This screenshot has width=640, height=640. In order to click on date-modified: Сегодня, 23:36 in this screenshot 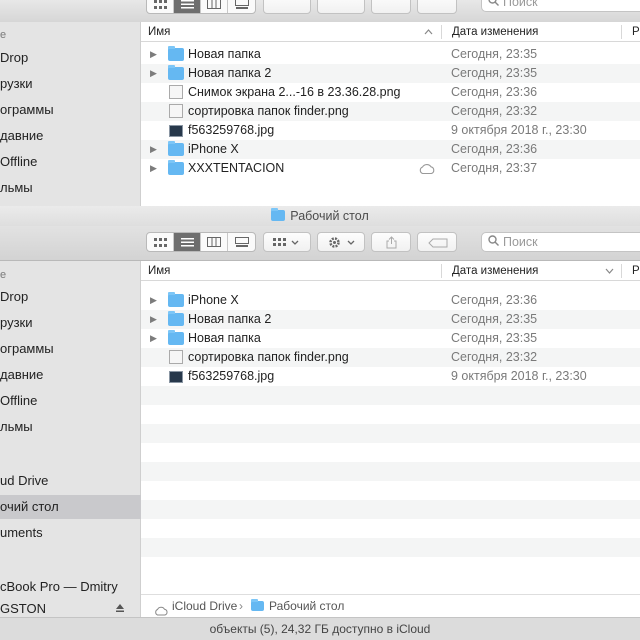, I will do `click(494, 300)`.